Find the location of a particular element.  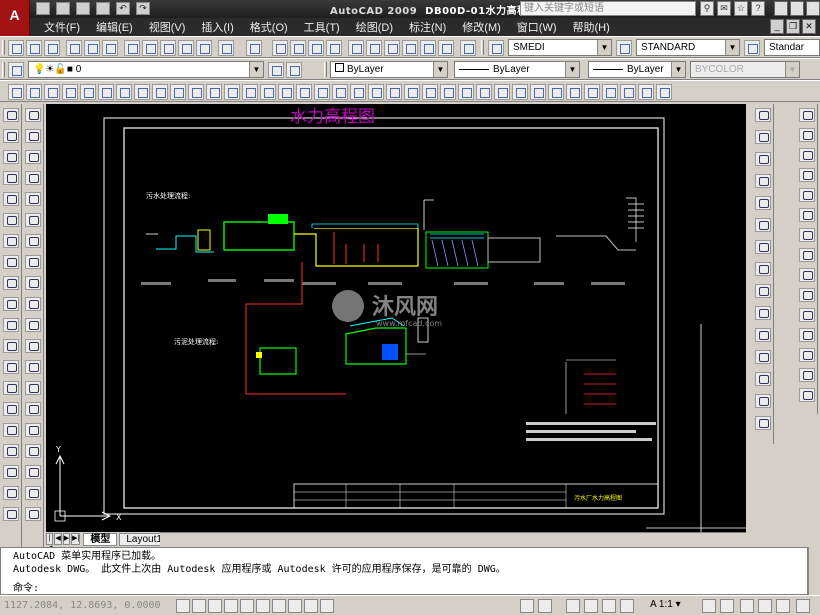

object-snap-icon is located at coordinates (247, 606).